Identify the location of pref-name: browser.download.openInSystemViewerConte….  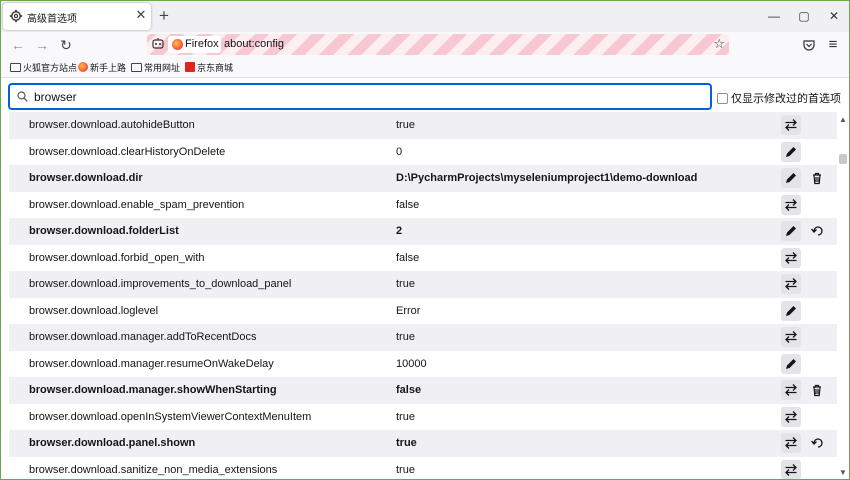
(170, 416).